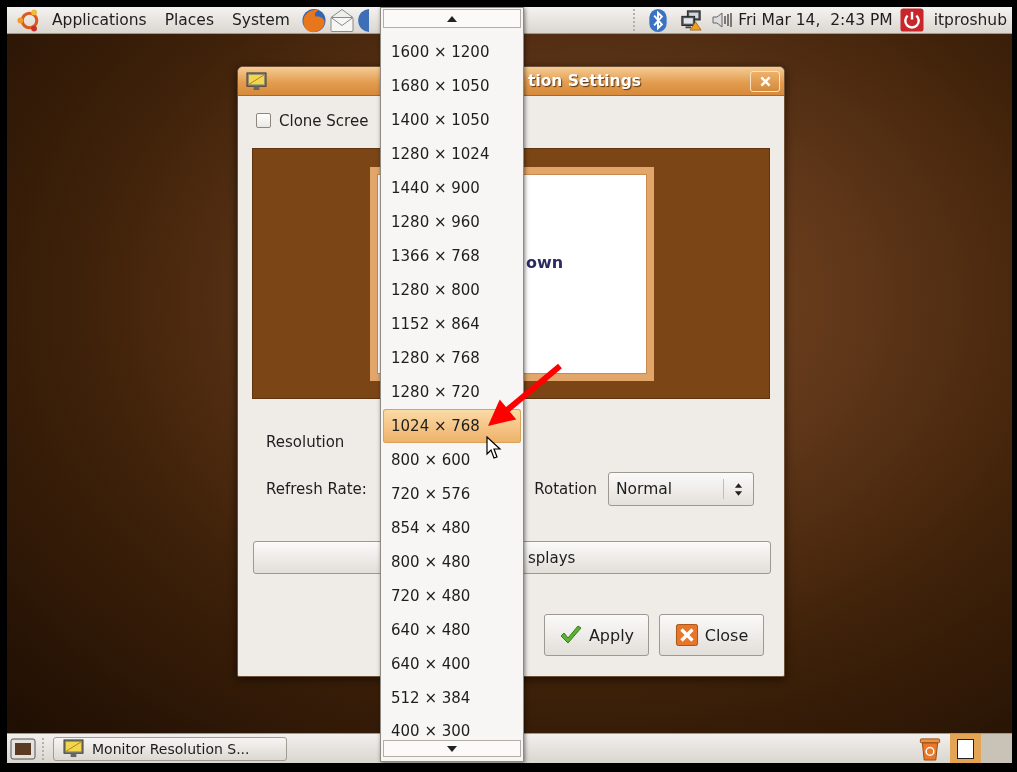 Image resolution: width=1017 pixels, height=772 pixels. What do you see at coordinates (565, 489) in the screenshot?
I see `rotation-label: Rotation` at bounding box center [565, 489].